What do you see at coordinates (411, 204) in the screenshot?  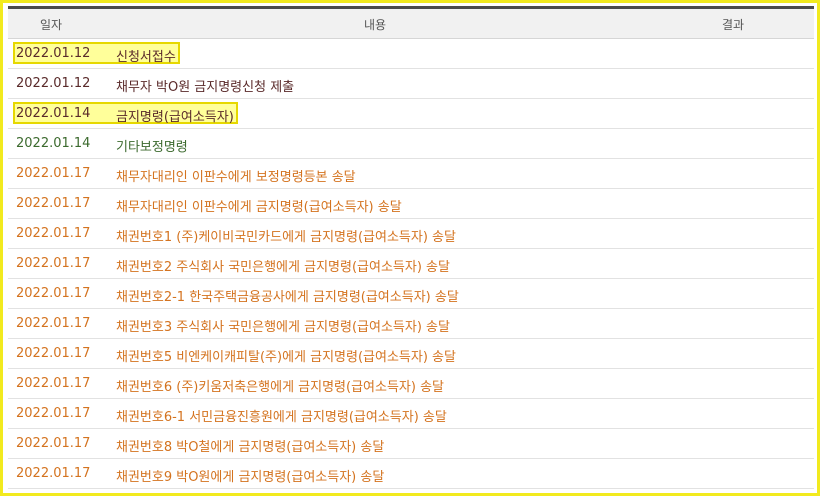 I see `table-row: 2022.01.17 채무자대리인 이판수에게 금지명령(급여소득자) 송달` at bounding box center [411, 204].